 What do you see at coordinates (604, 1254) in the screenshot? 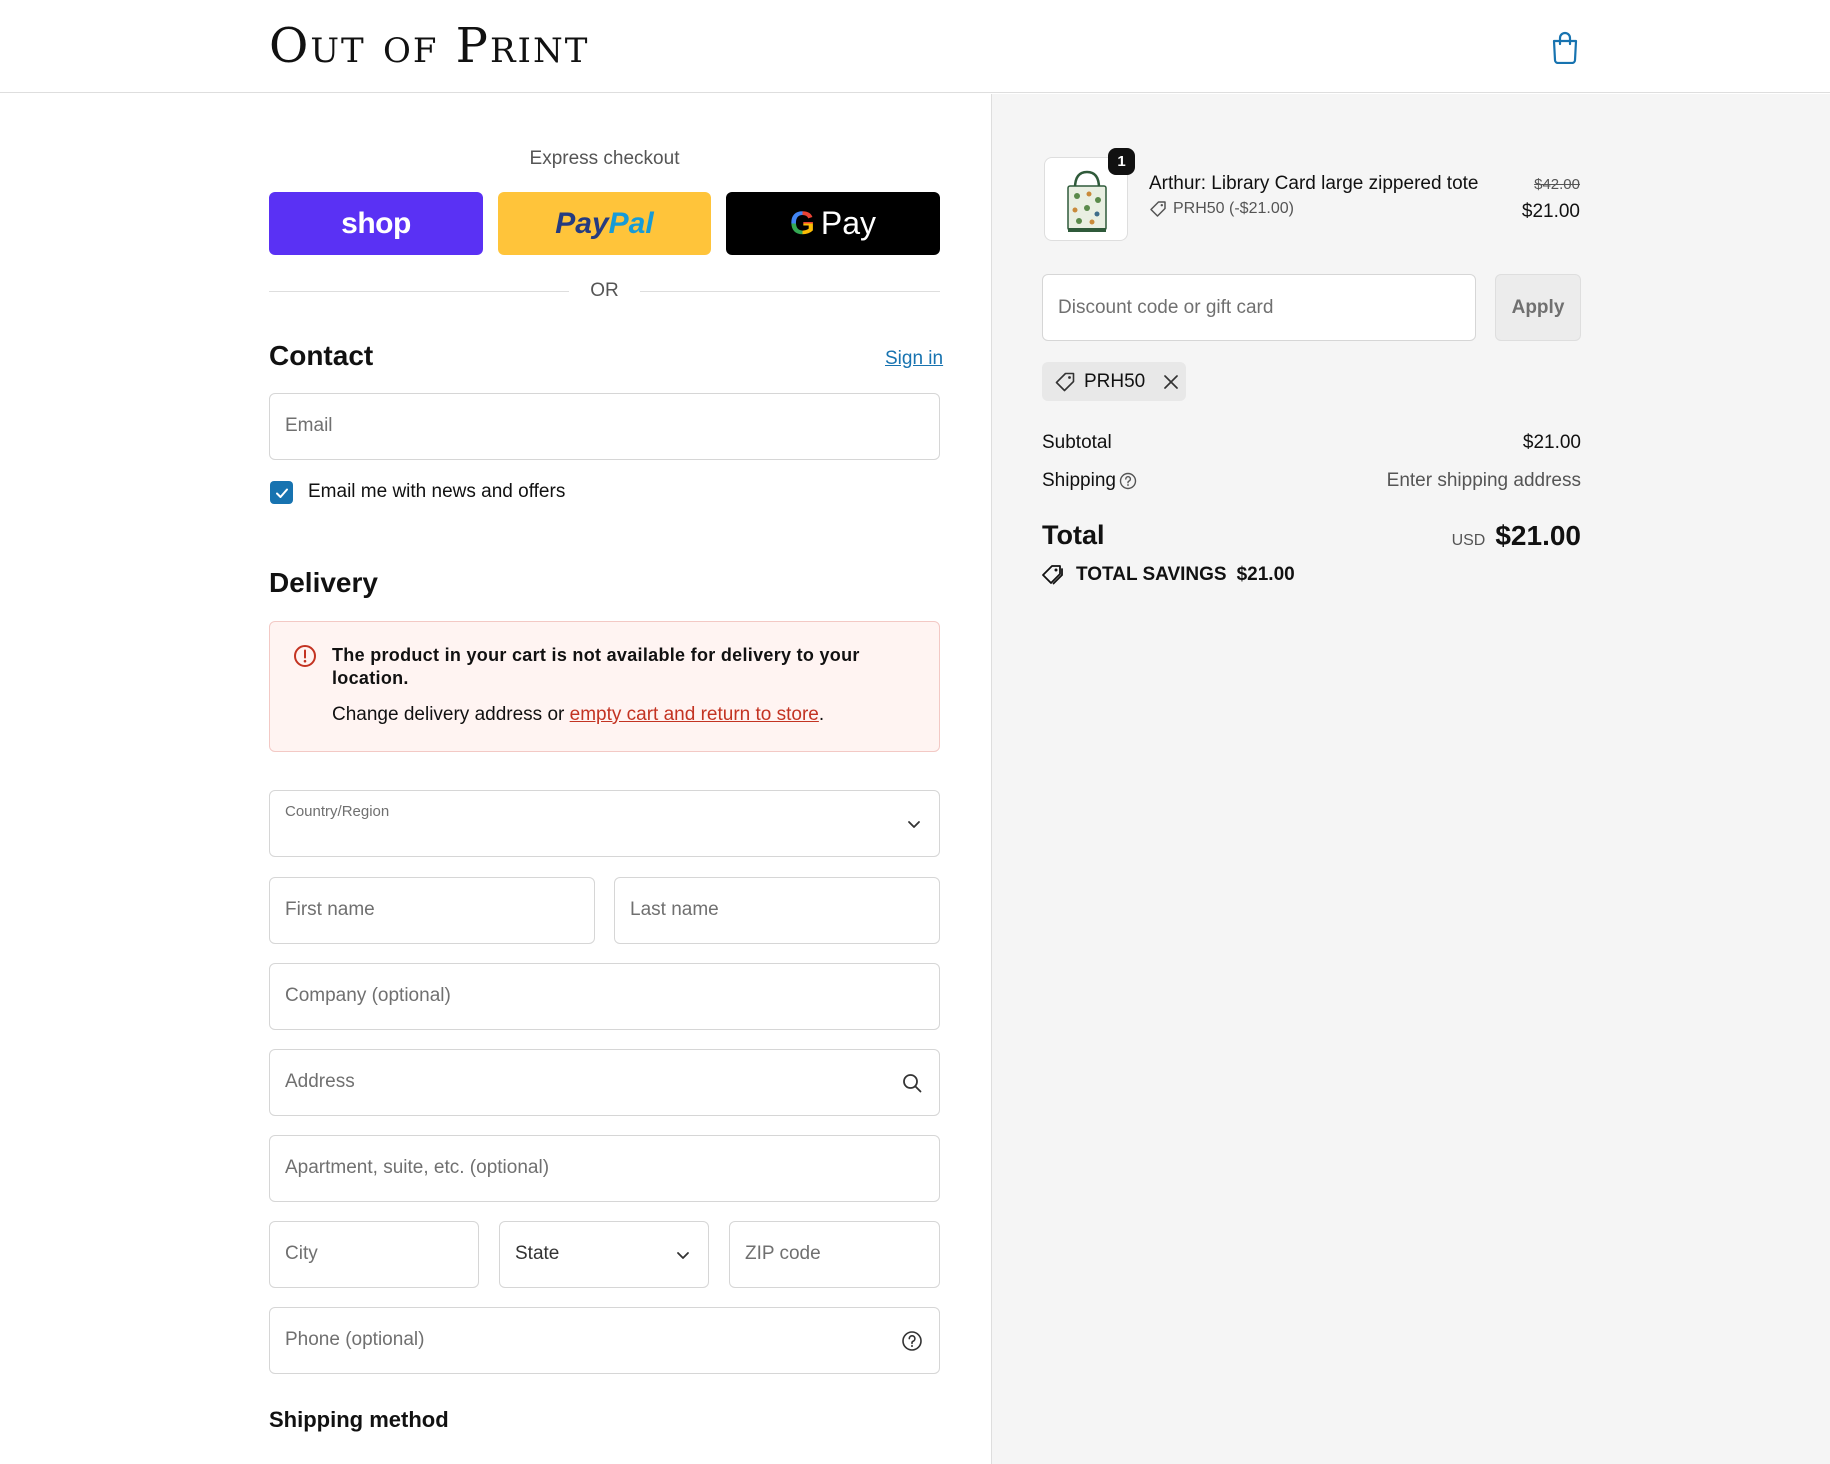
I see `state-select: State` at bounding box center [604, 1254].